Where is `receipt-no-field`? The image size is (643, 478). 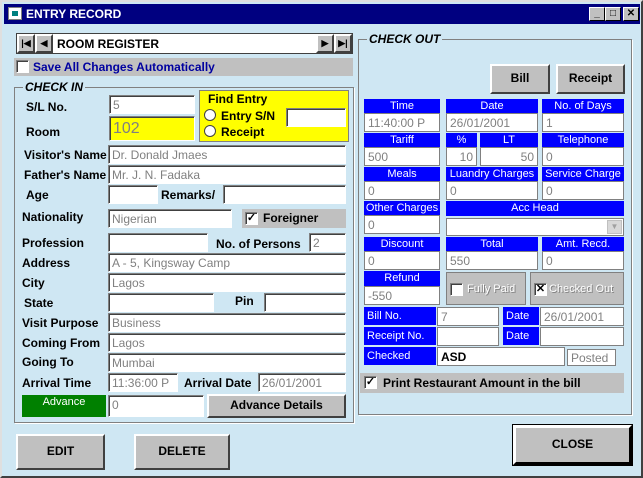
receipt-no-field is located at coordinates (468, 336).